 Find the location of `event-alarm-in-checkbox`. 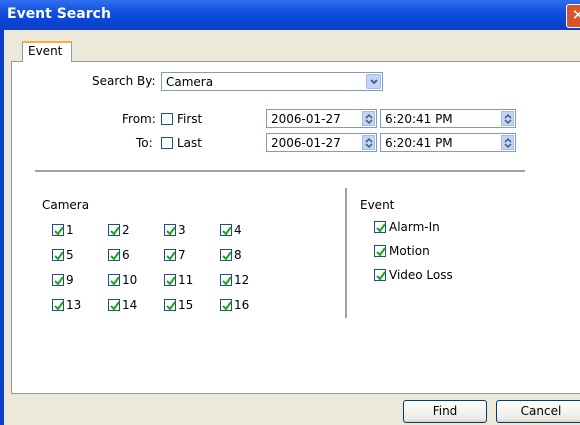

event-alarm-in-checkbox is located at coordinates (380, 227).